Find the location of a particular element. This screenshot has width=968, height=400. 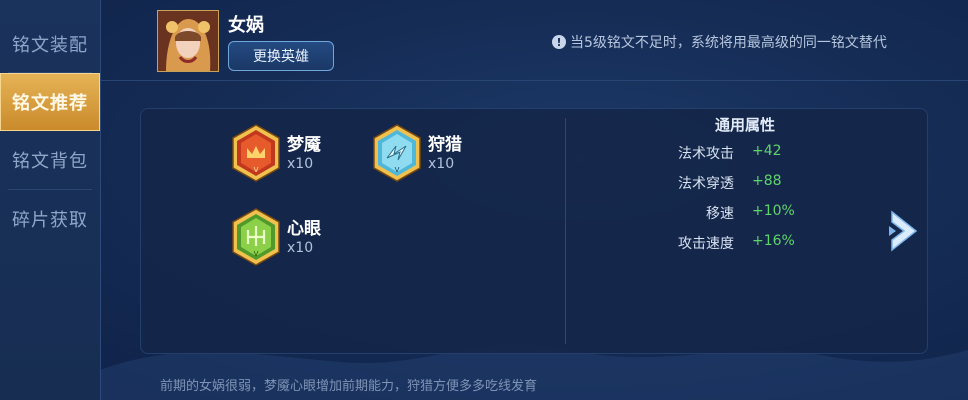

sidebar-item-fragment-obtain: 碎片获取 is located at coordinates (50, 219).